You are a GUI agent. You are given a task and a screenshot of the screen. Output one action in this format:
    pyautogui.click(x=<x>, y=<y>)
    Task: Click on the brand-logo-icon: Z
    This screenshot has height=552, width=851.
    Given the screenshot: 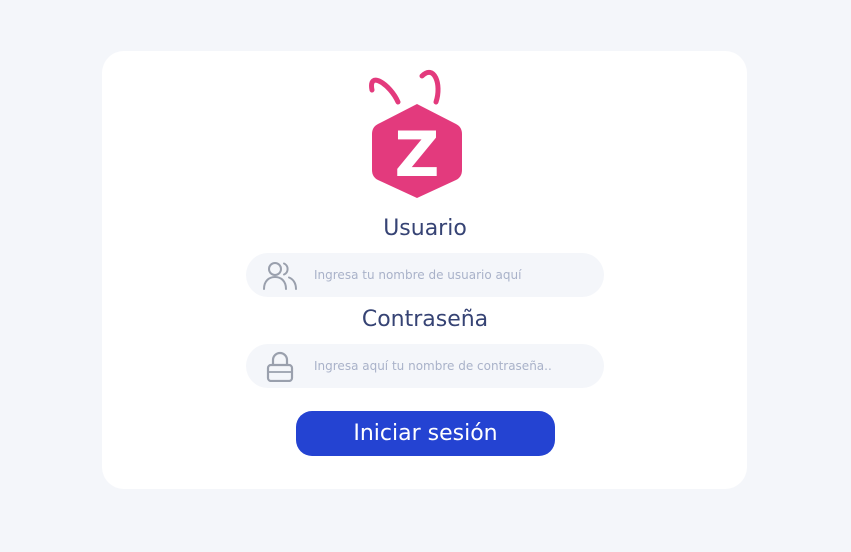 What is the action you would take?
    pyautogui.click(x=415, y=133)
    